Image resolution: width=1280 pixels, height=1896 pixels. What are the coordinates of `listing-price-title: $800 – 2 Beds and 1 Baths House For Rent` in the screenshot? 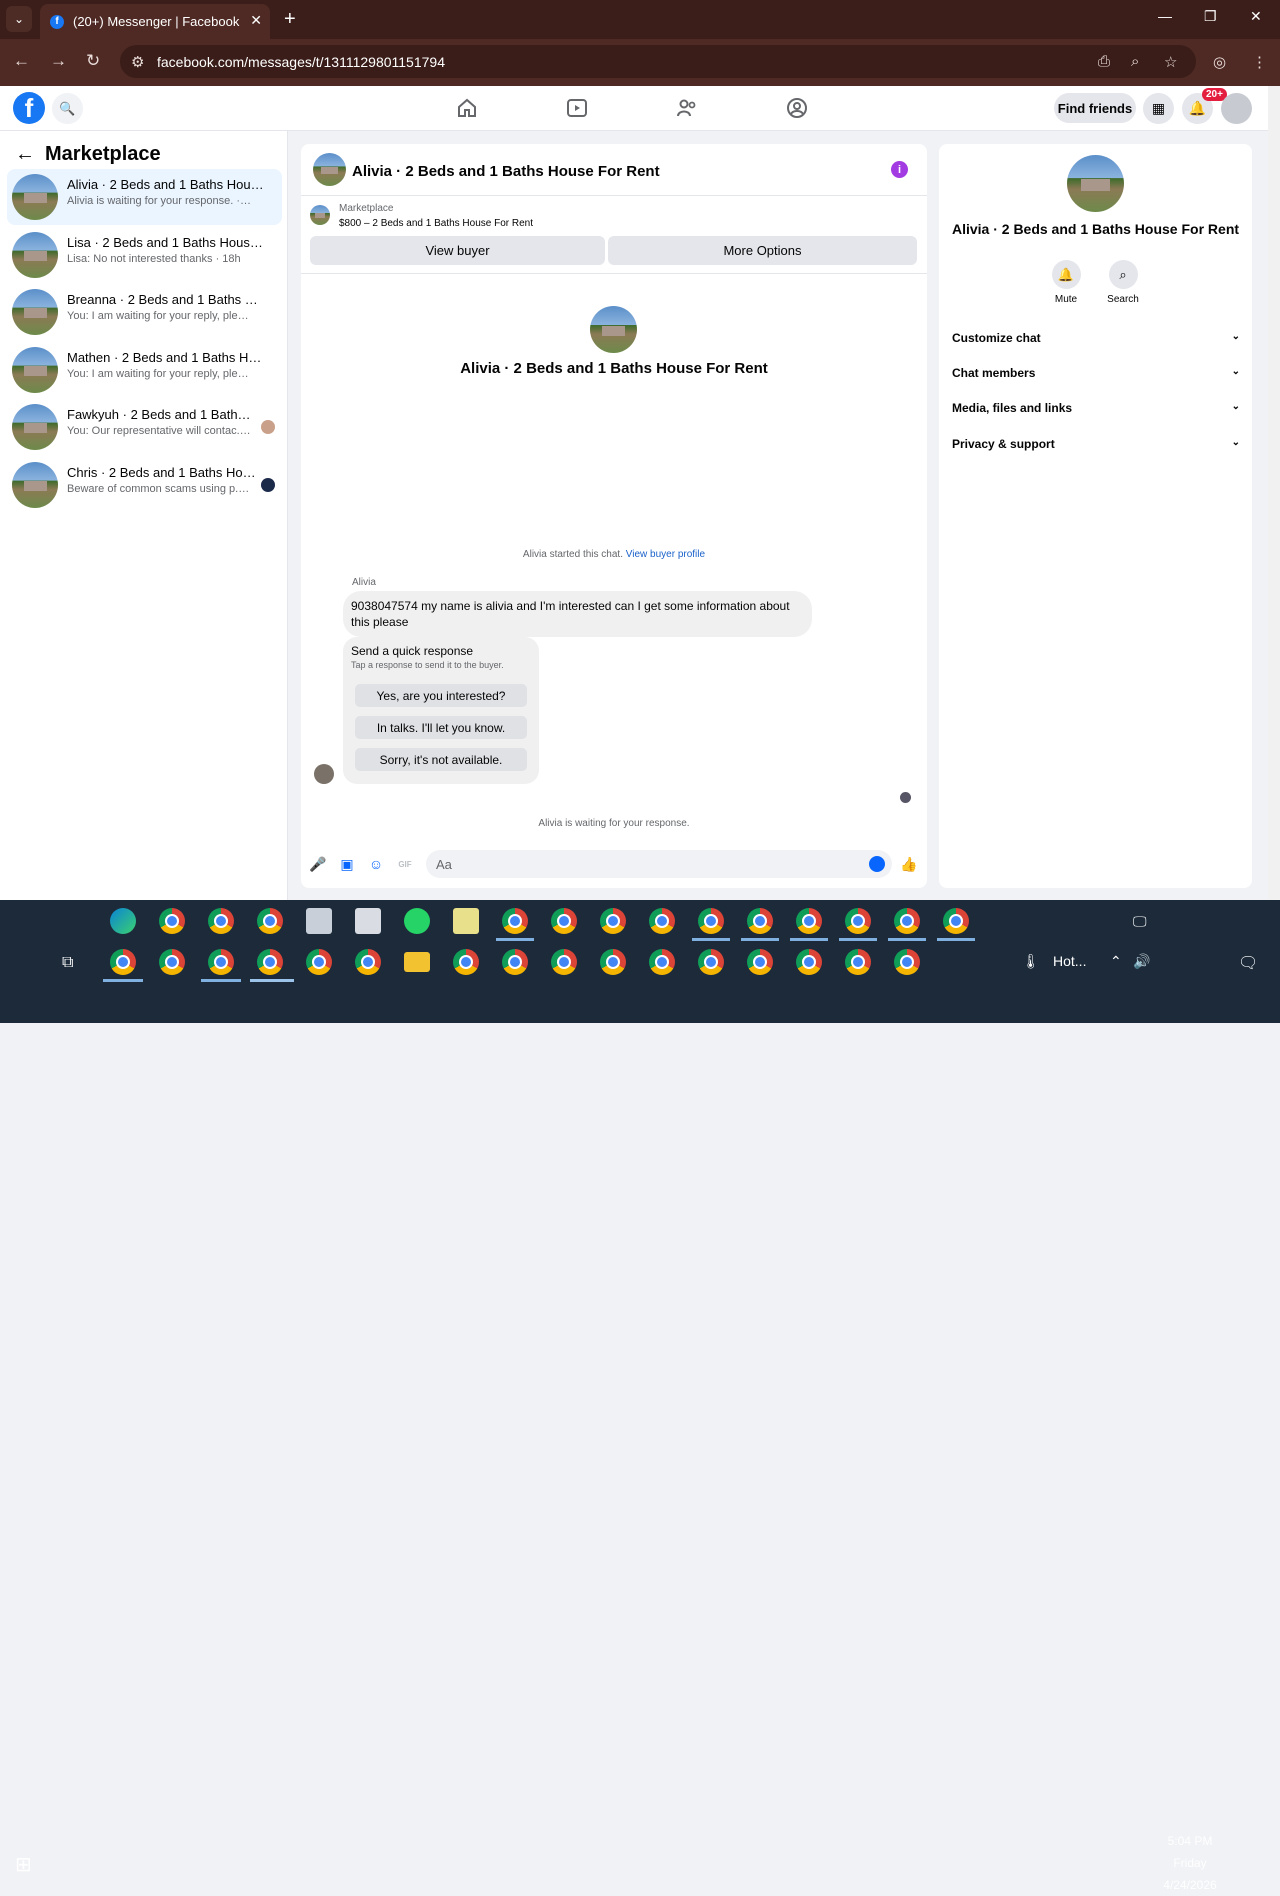 It's located at (436, 223).